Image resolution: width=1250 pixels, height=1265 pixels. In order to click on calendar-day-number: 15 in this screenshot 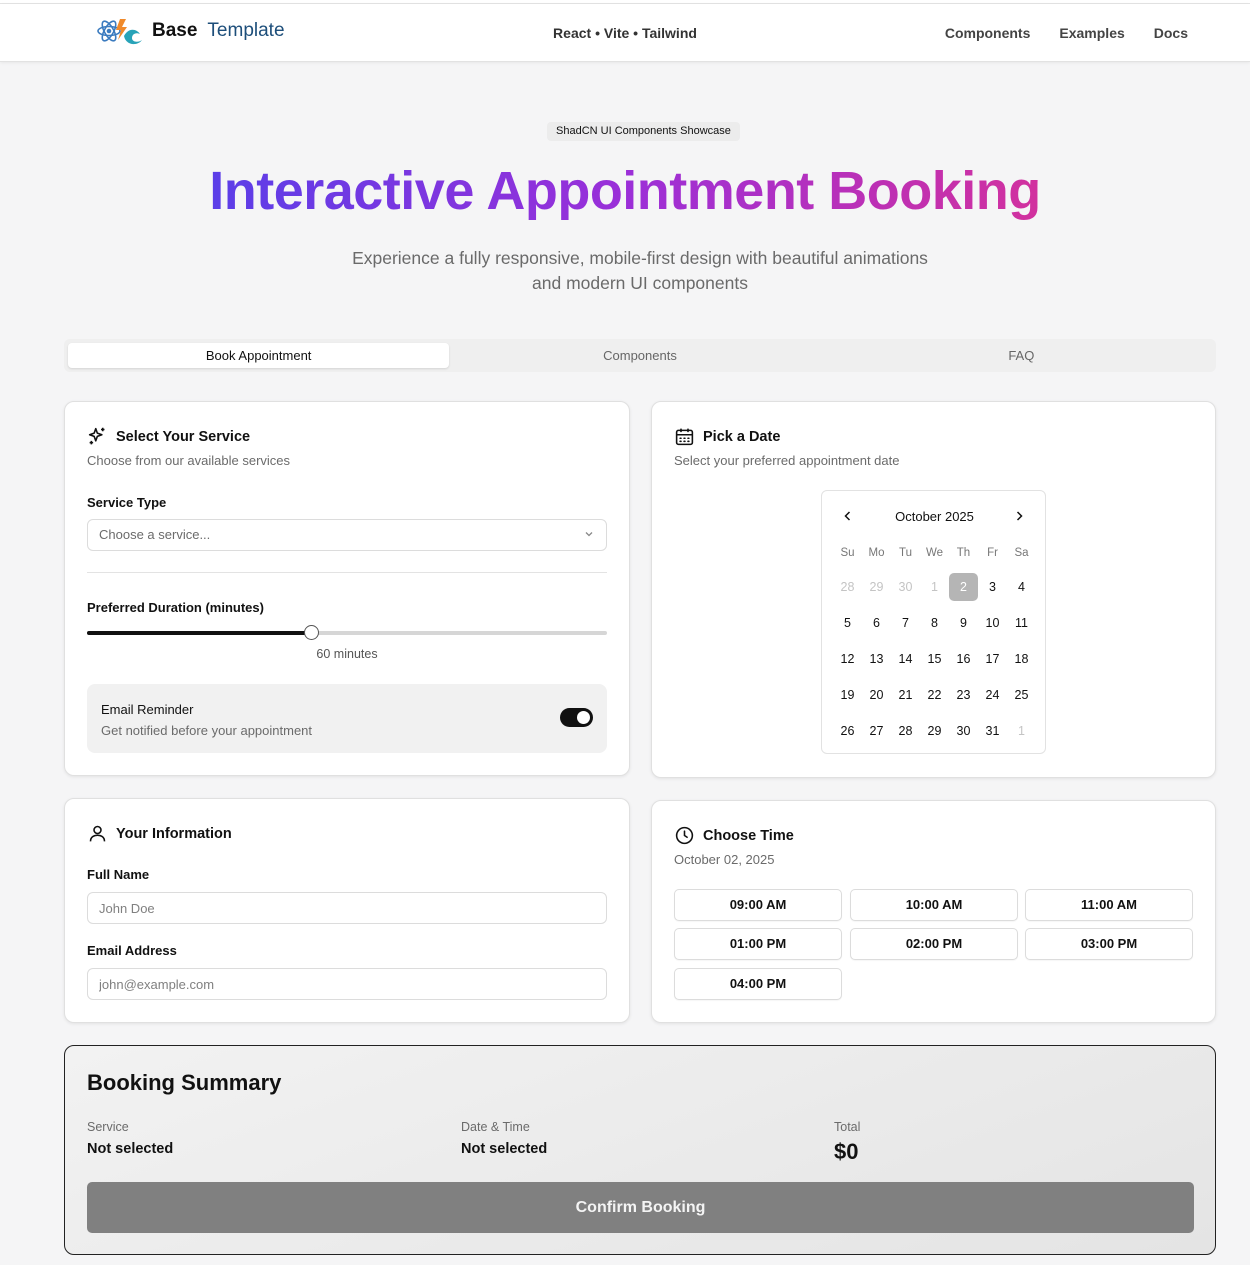, I will do `click(934, 659)`.